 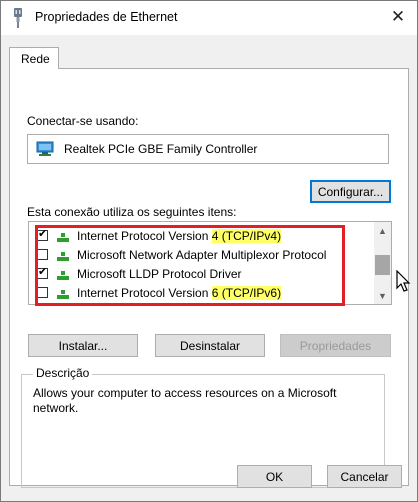 I want to click on list-scrollbar: ▲ ▼, so click(x=382, y=263).